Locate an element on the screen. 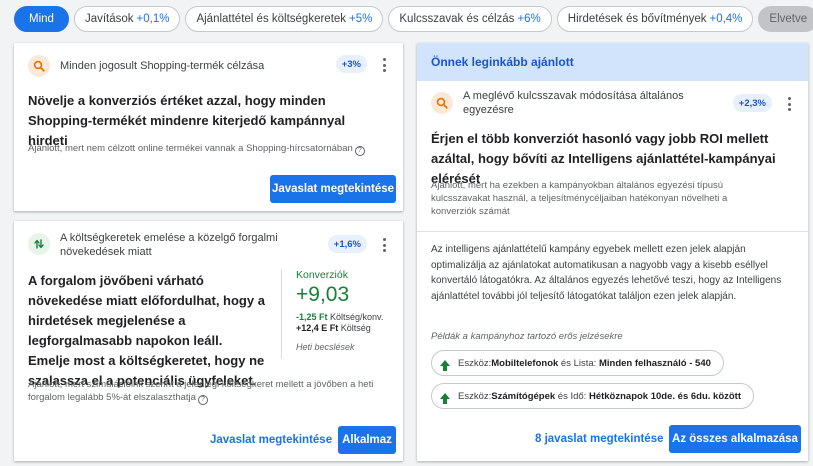 This screenshot has width=813, height=466. apply-all-button: Az összes alkalmazása is located at coordinates (735, 439).